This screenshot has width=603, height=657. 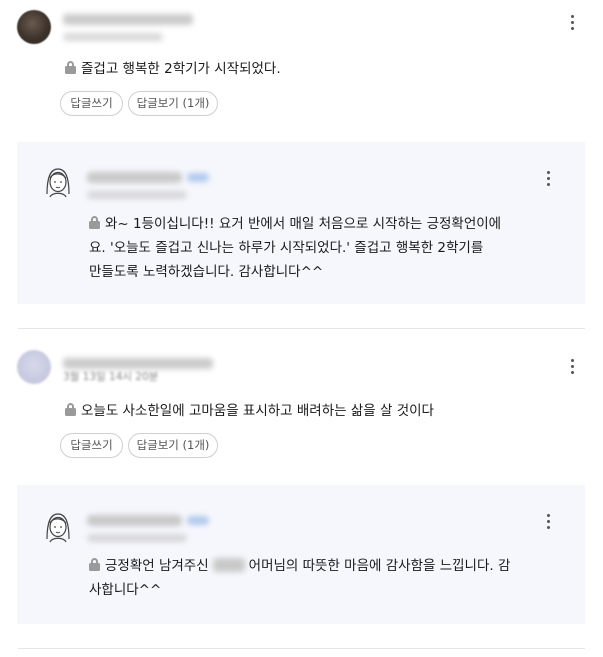 What do you see at coordinates (111, 377) in the screenshot?
I see `comment-timestamp: 3월 13일 14시 20분` at bounding box center [111, 377].